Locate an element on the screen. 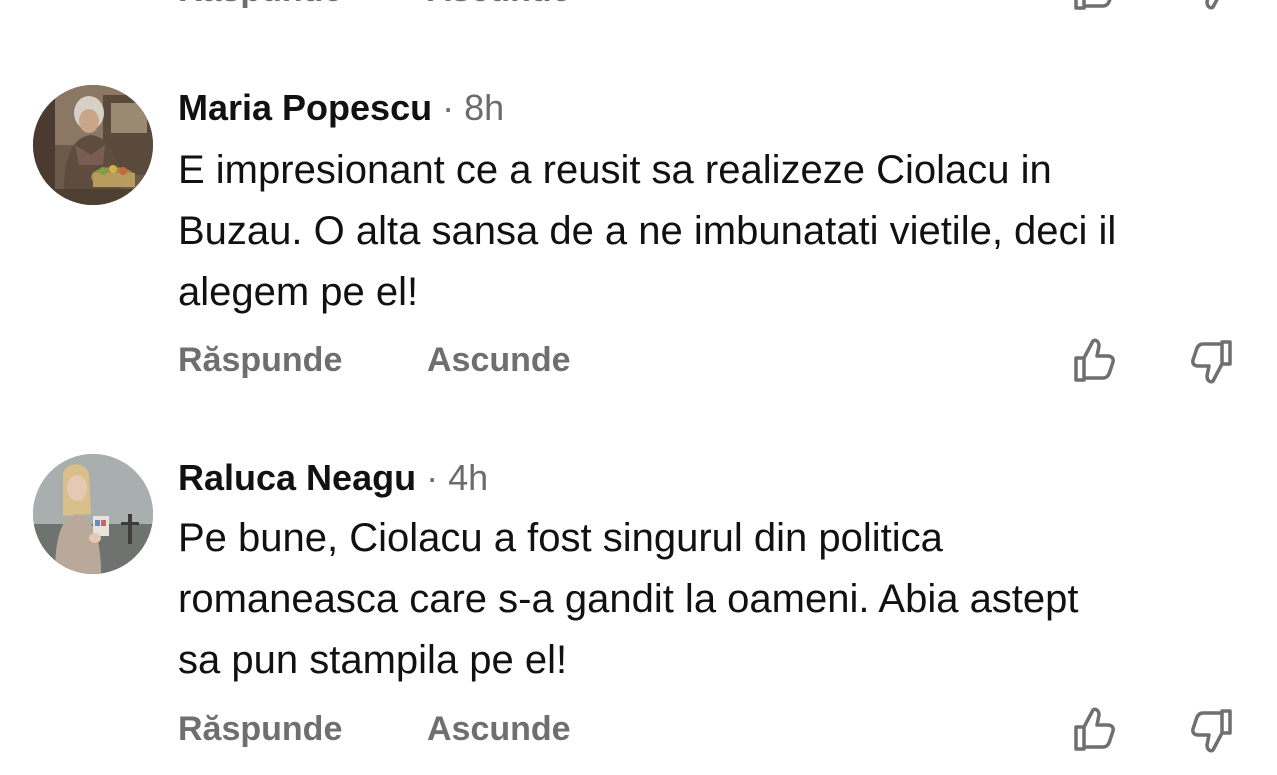 The height and width of the screenshot is (775, 1277). author-name: Raluca Neagu is located at coordinates (297, 477).